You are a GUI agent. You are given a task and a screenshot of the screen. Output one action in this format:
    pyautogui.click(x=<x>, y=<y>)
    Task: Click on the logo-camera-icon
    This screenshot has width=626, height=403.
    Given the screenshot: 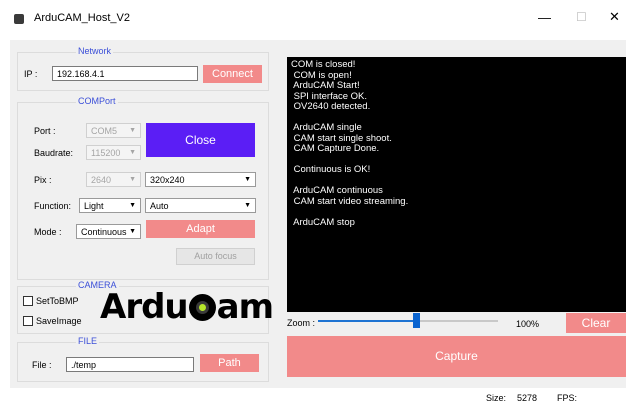 What is the action you would take?
    pyautogui.click(x=202, y=307)
    